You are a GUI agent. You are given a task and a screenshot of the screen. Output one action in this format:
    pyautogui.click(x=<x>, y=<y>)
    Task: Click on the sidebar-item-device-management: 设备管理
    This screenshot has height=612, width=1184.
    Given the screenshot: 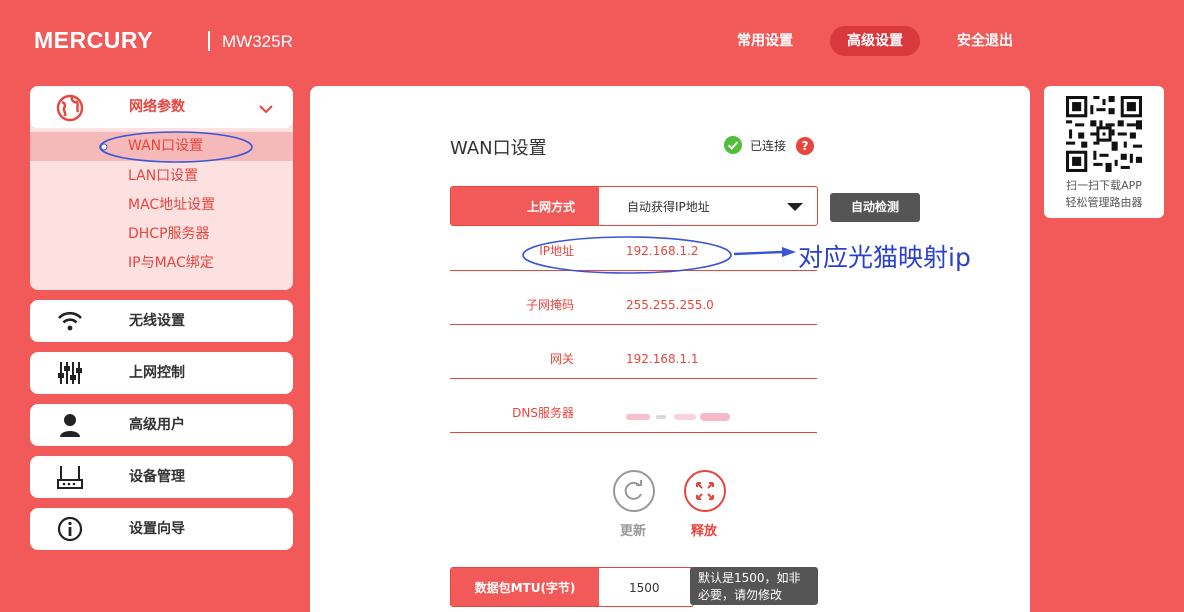 What is the action you would take?
    pyautogui.click(x=161, y=477)
    